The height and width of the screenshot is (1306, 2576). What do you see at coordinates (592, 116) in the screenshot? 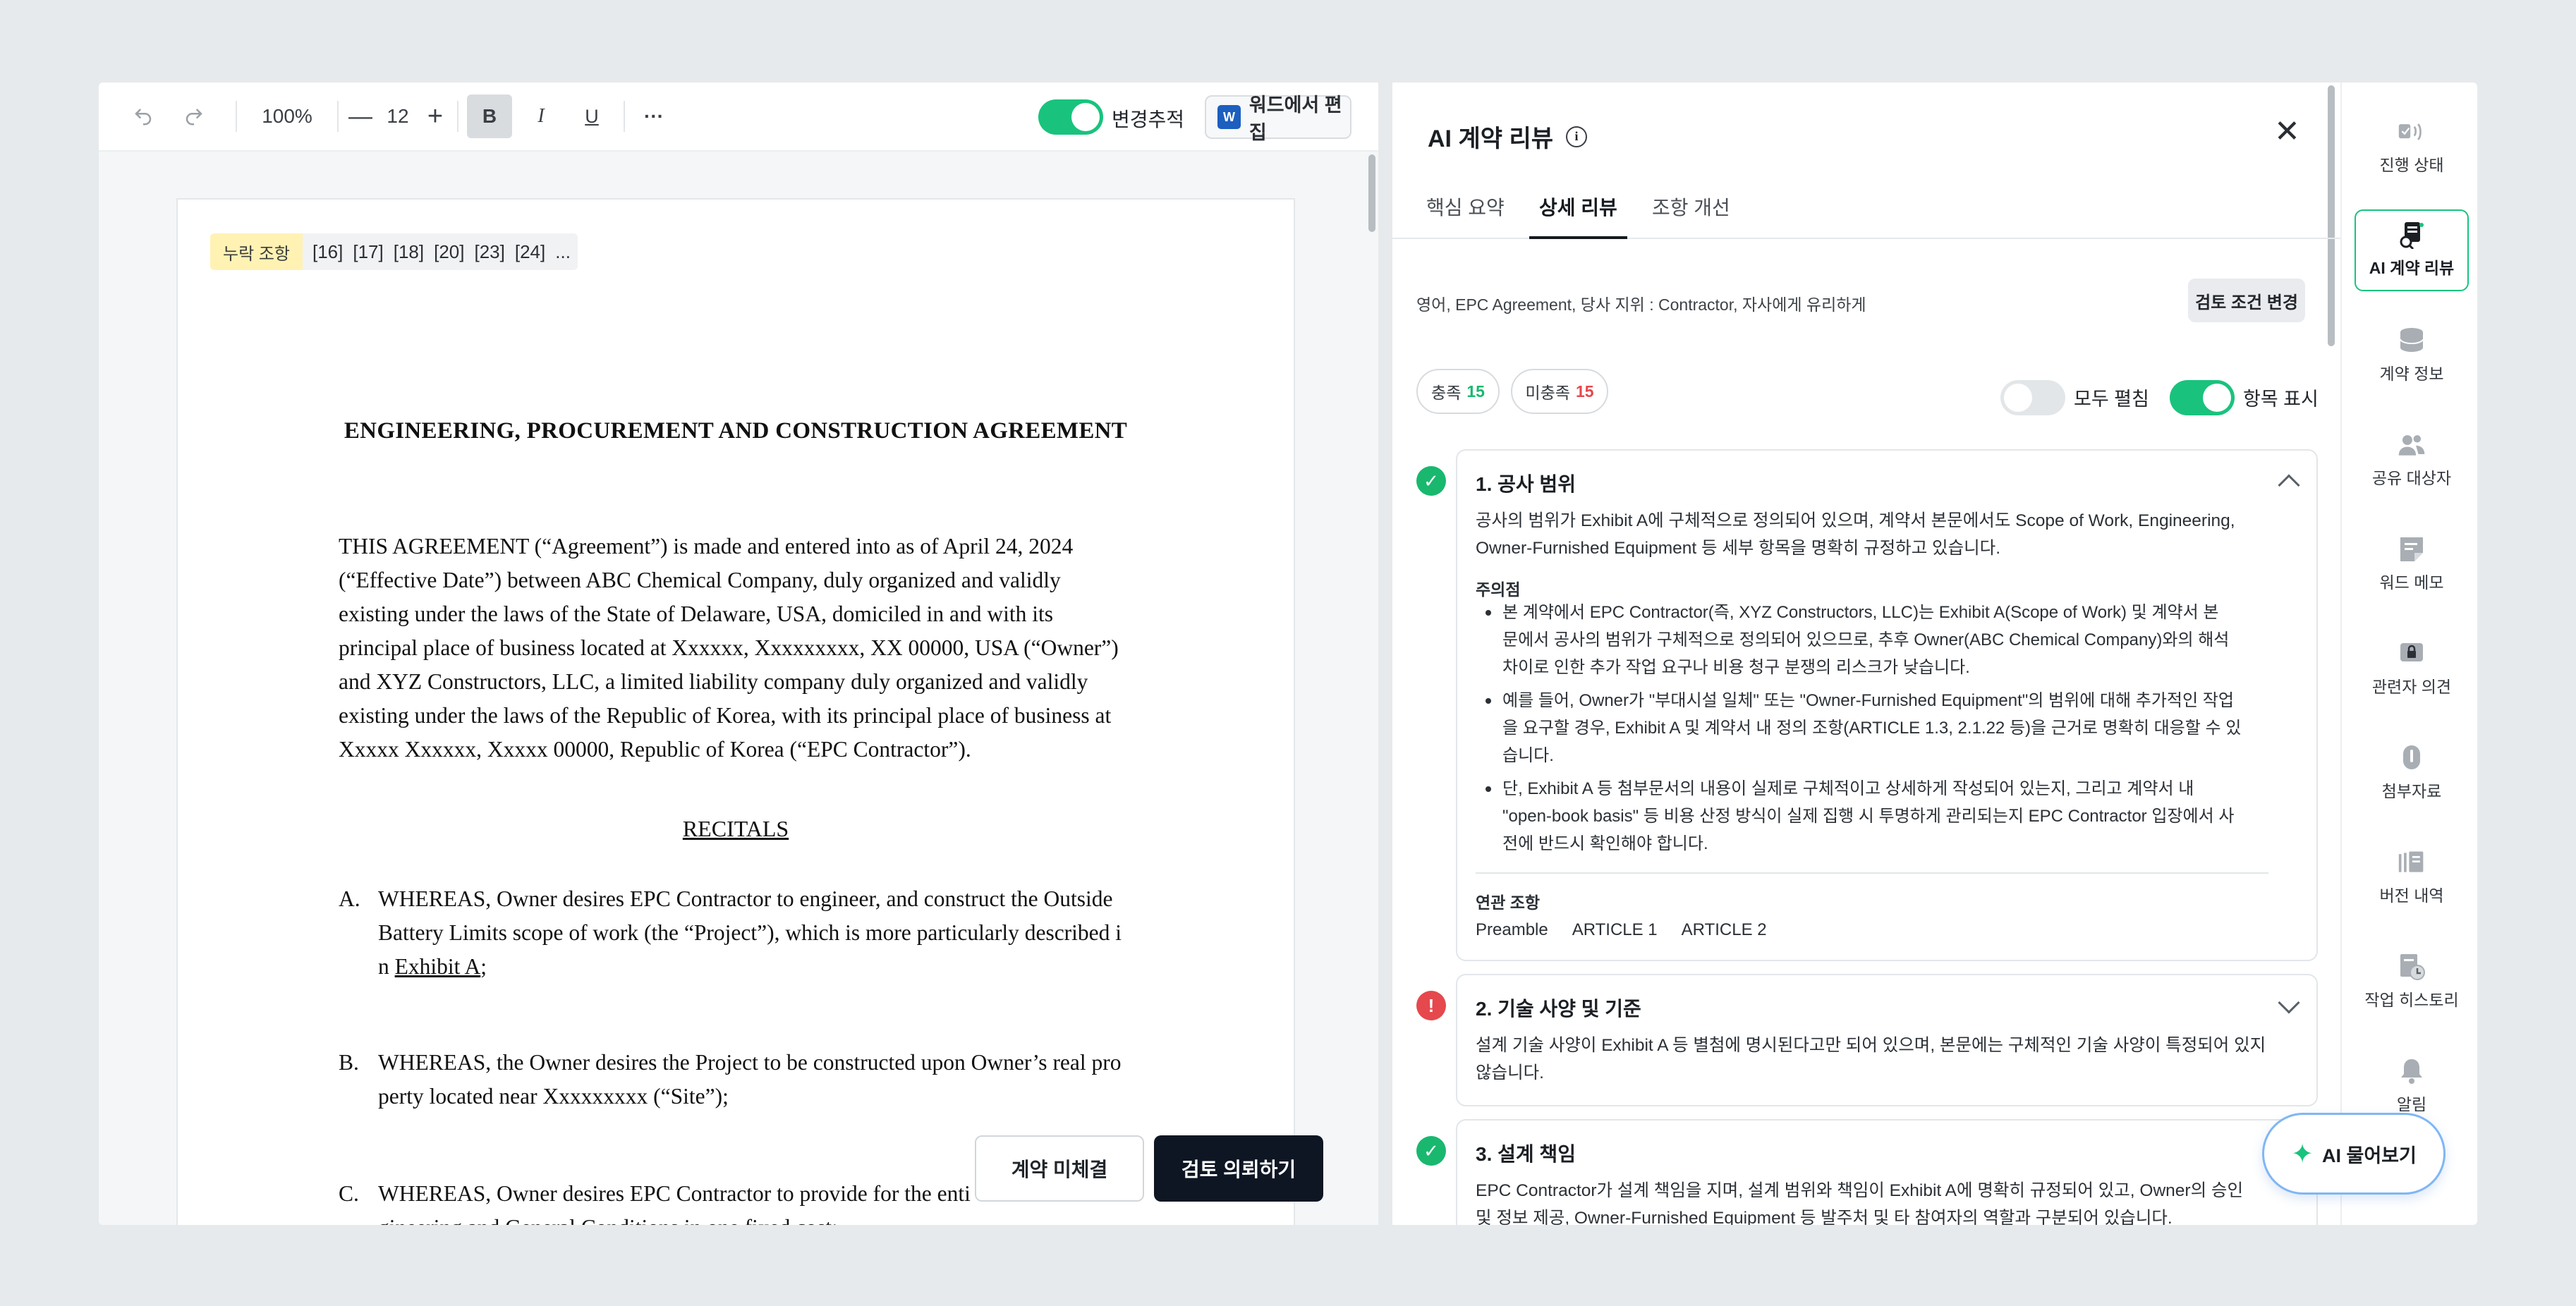
I see `underline-button: U` at bounding box center [592, 116].